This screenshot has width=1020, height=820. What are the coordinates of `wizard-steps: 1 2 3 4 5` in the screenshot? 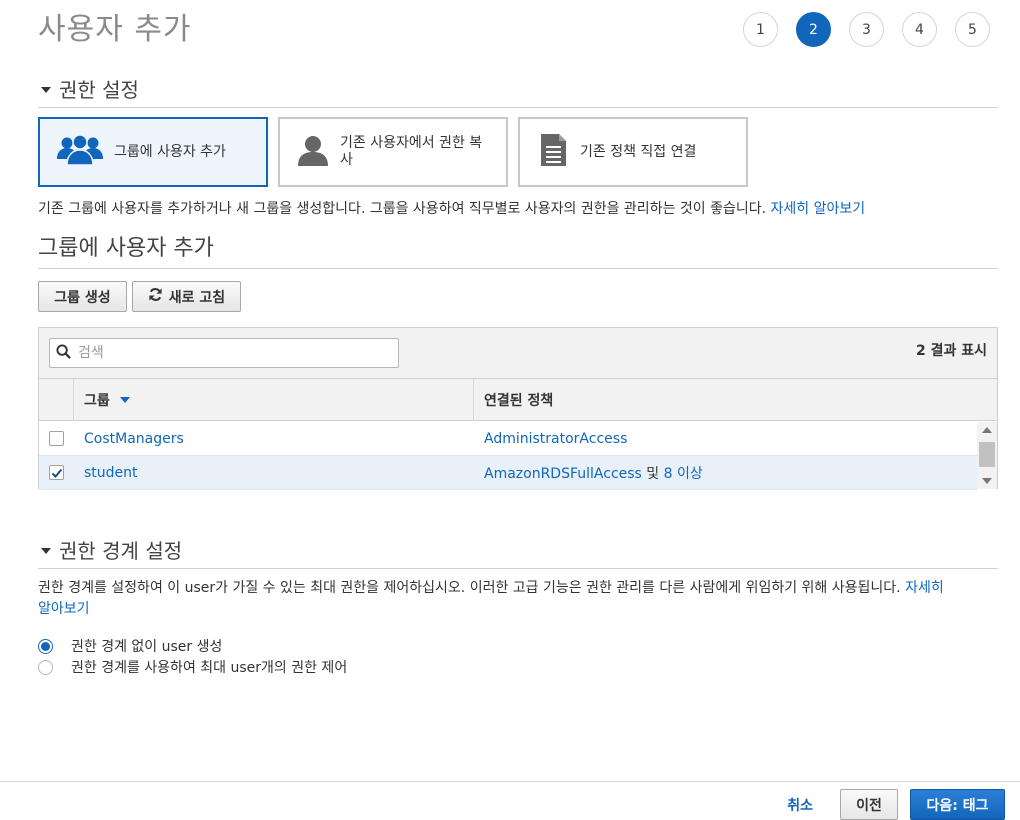 It's located at (866, 29).